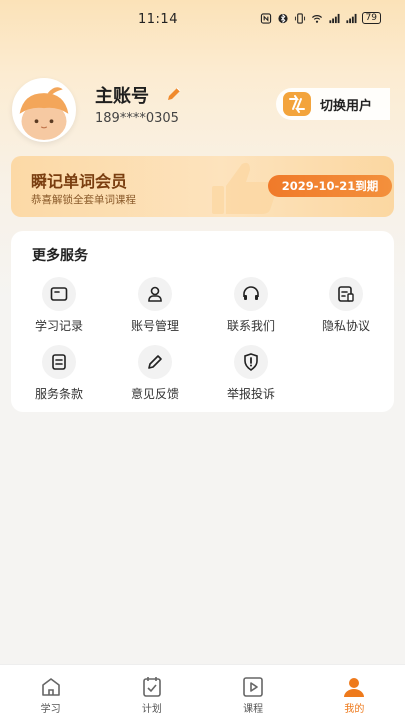 The height and width of the screenshot is (720, 405). What do you see at coordinates (158, 19) in the screenshot?
I see `status-time: 11:14` at bounding box center [158, 19].